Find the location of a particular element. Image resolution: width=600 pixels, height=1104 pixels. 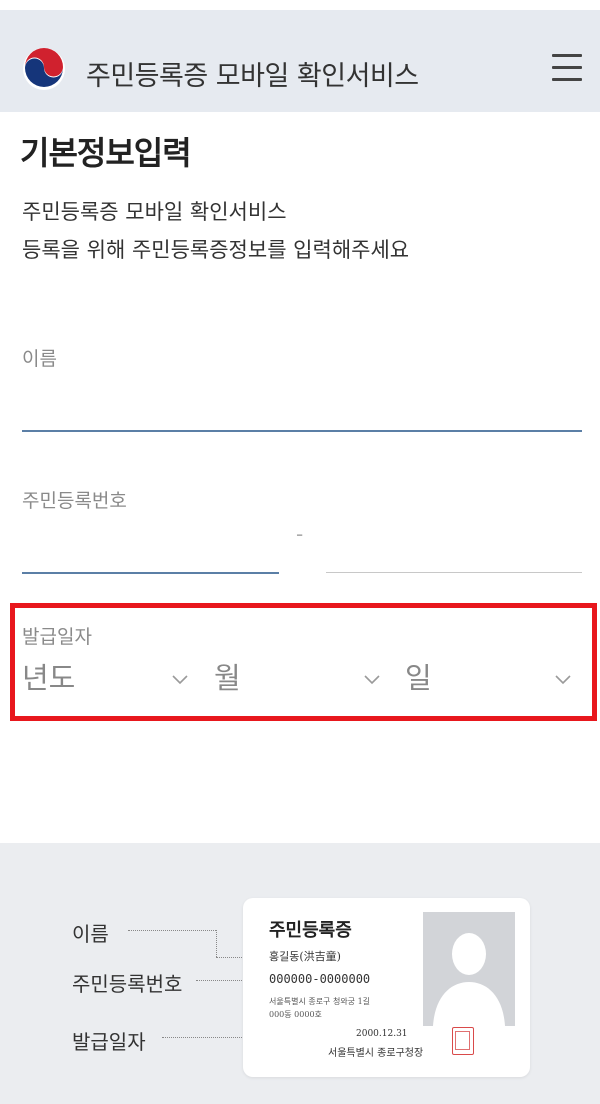

card-address-line-1: 서울특별시 종로구 청와궁 1길 is located at coordinates (320, 1001).